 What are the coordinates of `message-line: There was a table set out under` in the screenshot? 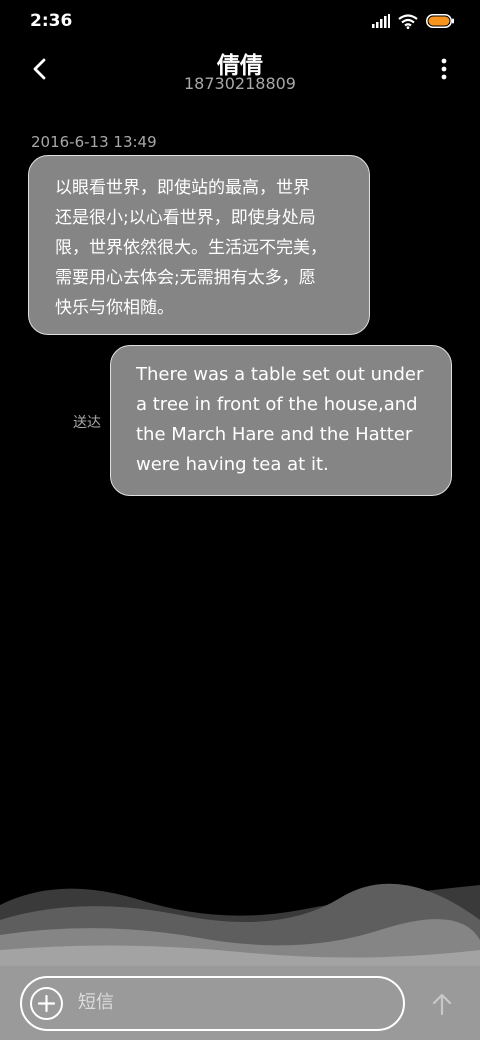 It's located at (280, 374).